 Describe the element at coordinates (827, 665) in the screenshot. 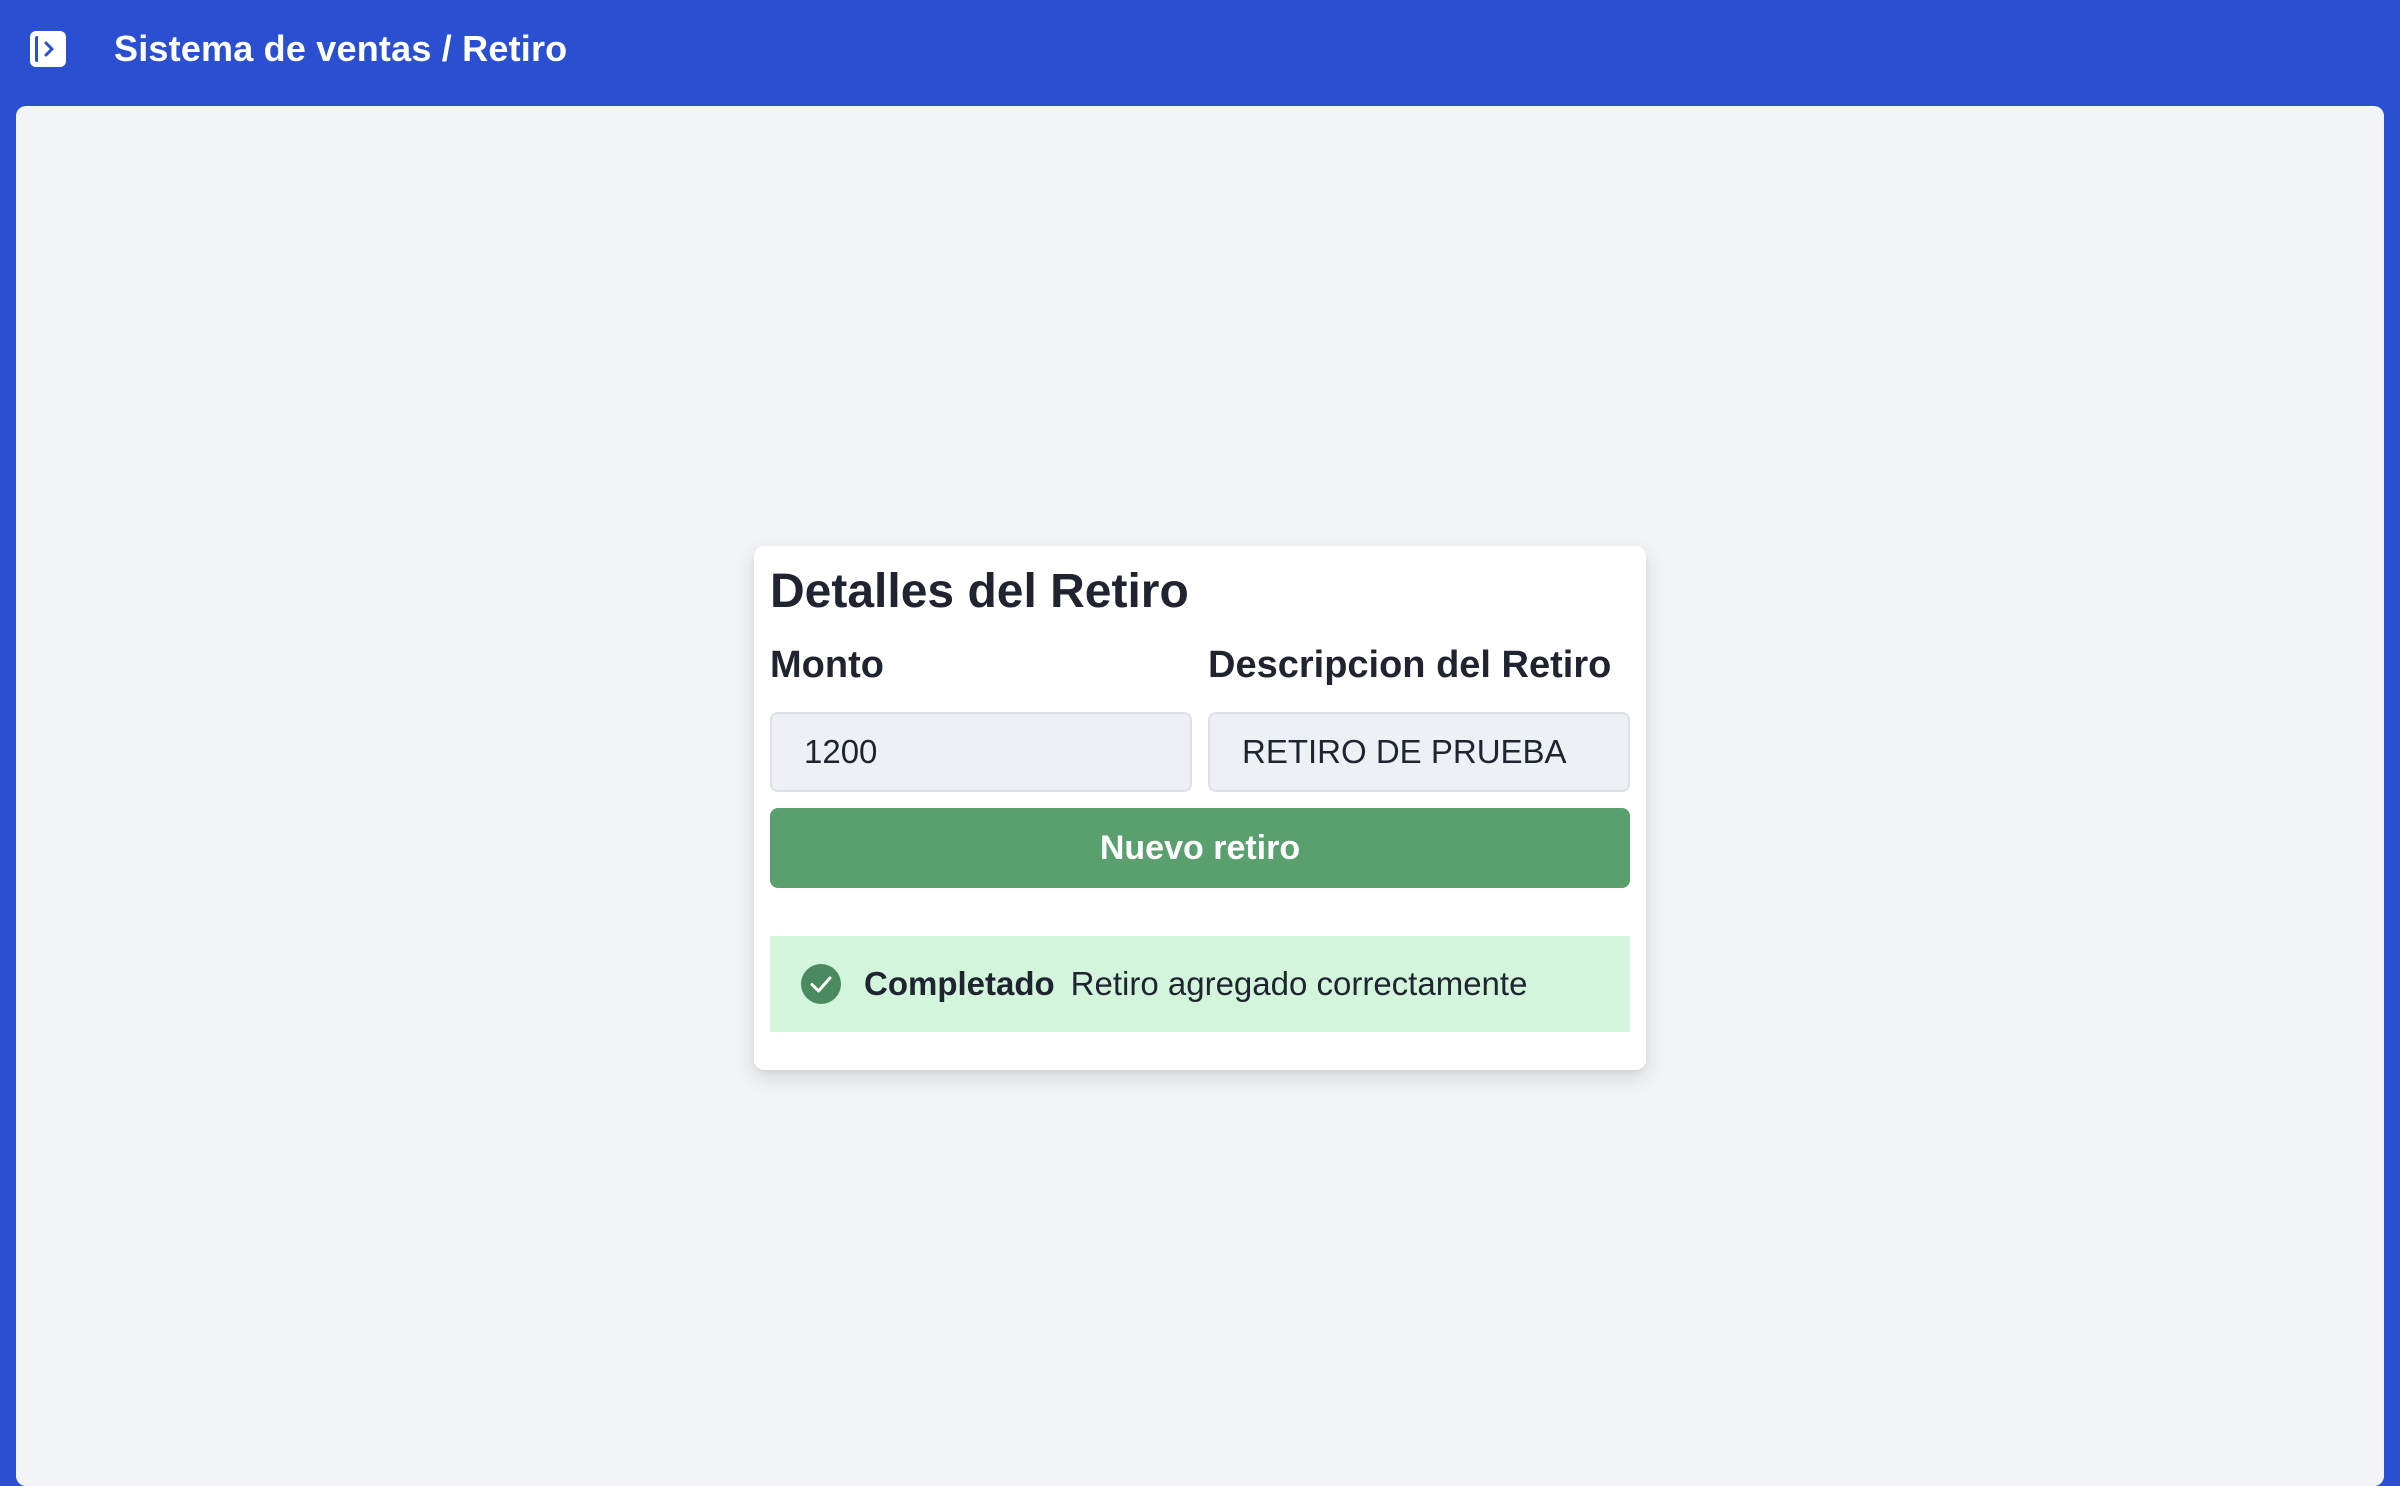

I see `amount-label: Monto` at that location.